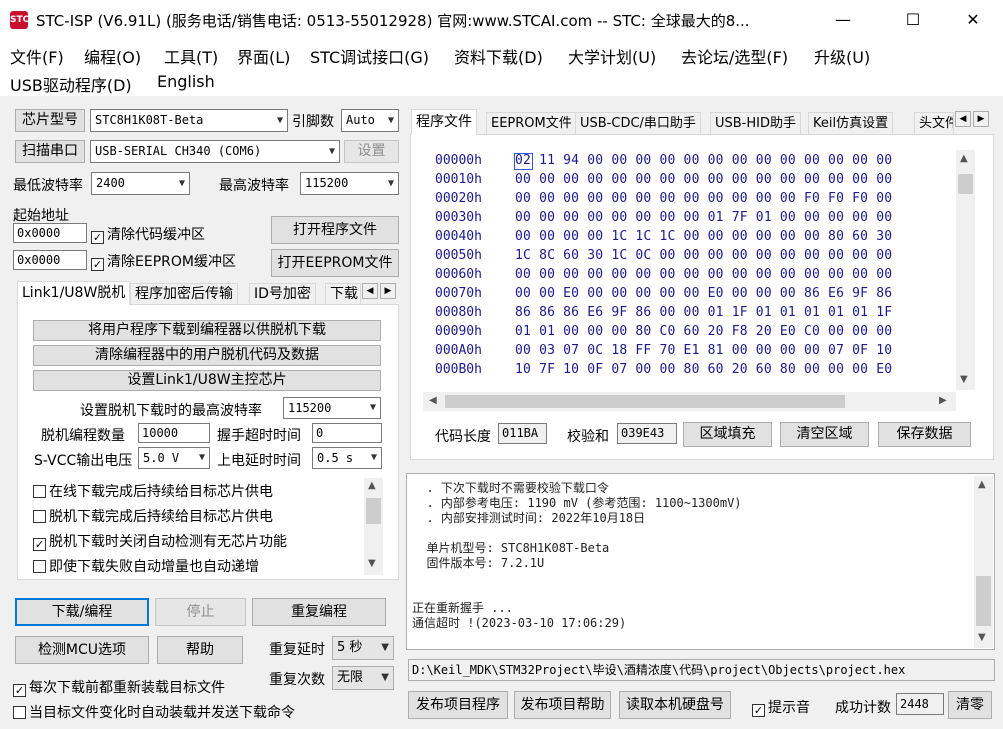 This screenshot has width=1003, height=729. What do you see at coordinates (970, 705) in the screenshot?
I see `reset-count-button: 清零` at bounding box center [970, 705].